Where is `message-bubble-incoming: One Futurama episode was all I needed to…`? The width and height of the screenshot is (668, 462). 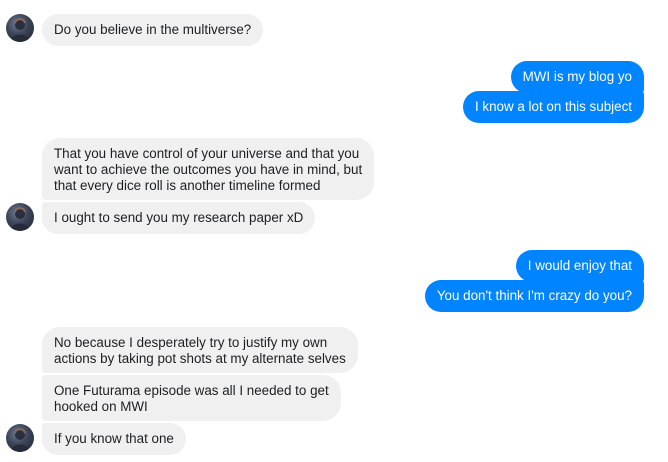
message-bubble-incoming: One Futurama episode was all I needed to… is located at coordinates (191, 398).